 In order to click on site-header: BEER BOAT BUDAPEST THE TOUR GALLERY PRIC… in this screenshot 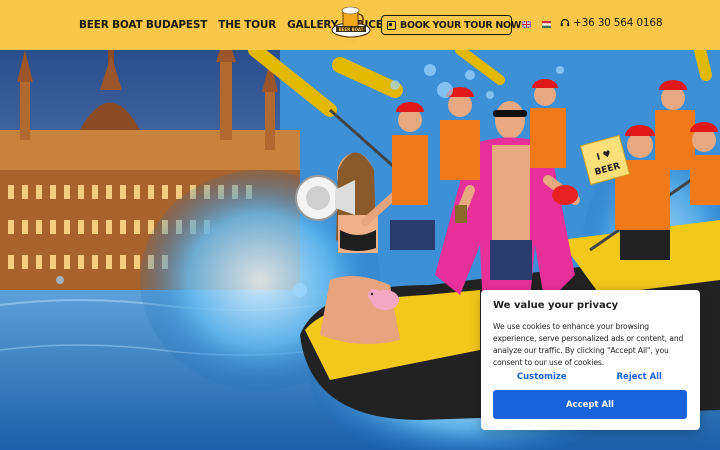, I will do `click(360, 25)`.